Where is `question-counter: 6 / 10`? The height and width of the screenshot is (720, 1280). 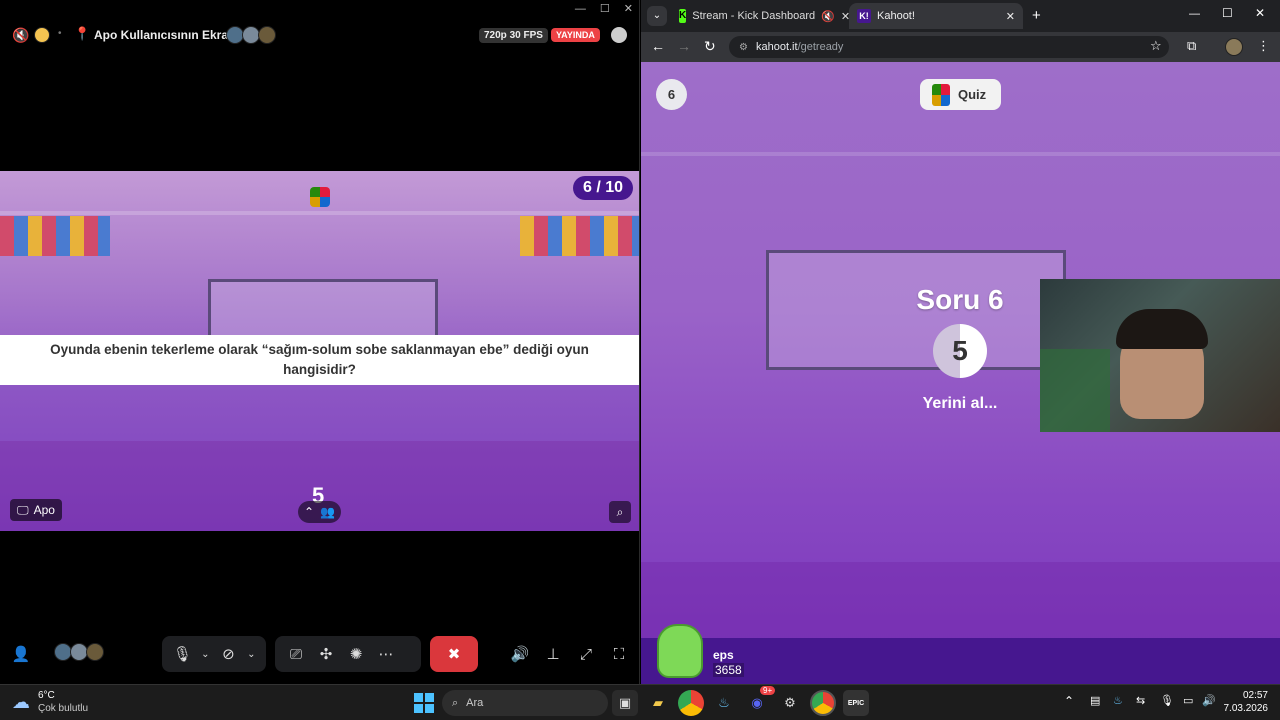
question-counter: 6 / 10 is located at coordinates (602, 188).